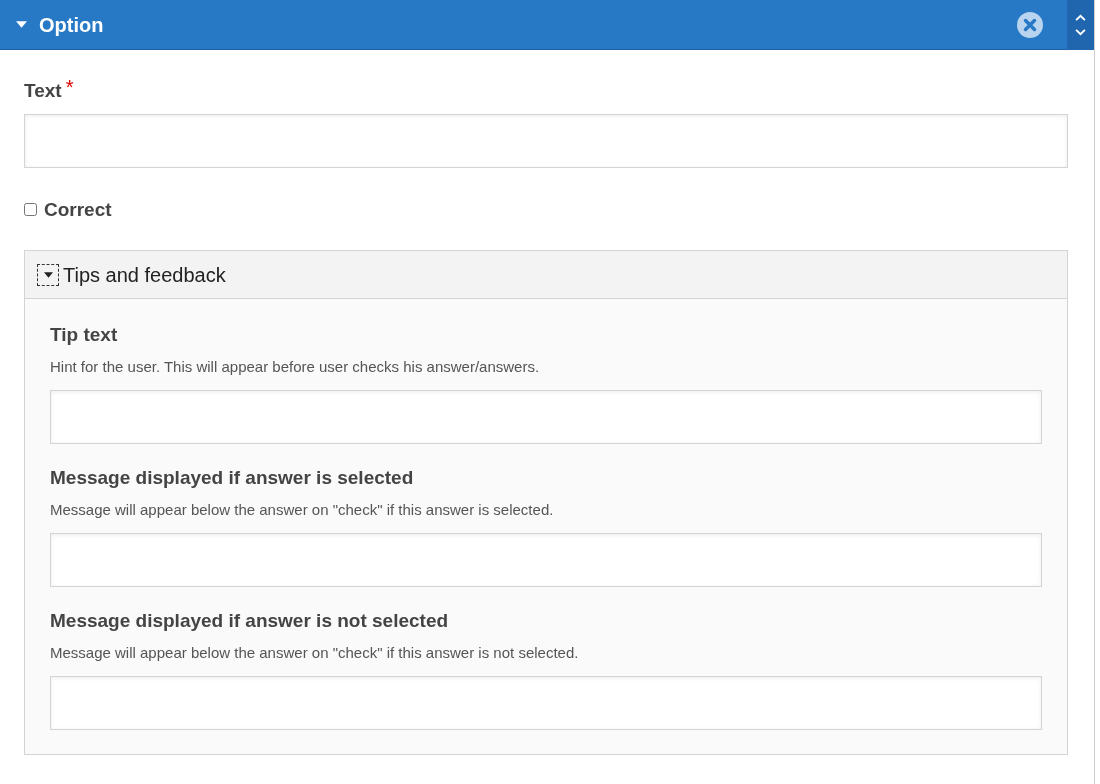  What do you see at coordinates (315, 652) in the screenshot?
I see `field-description: Message will appear below the answer on "check" if this answer is not selected.` at bounding box center [315, 652].